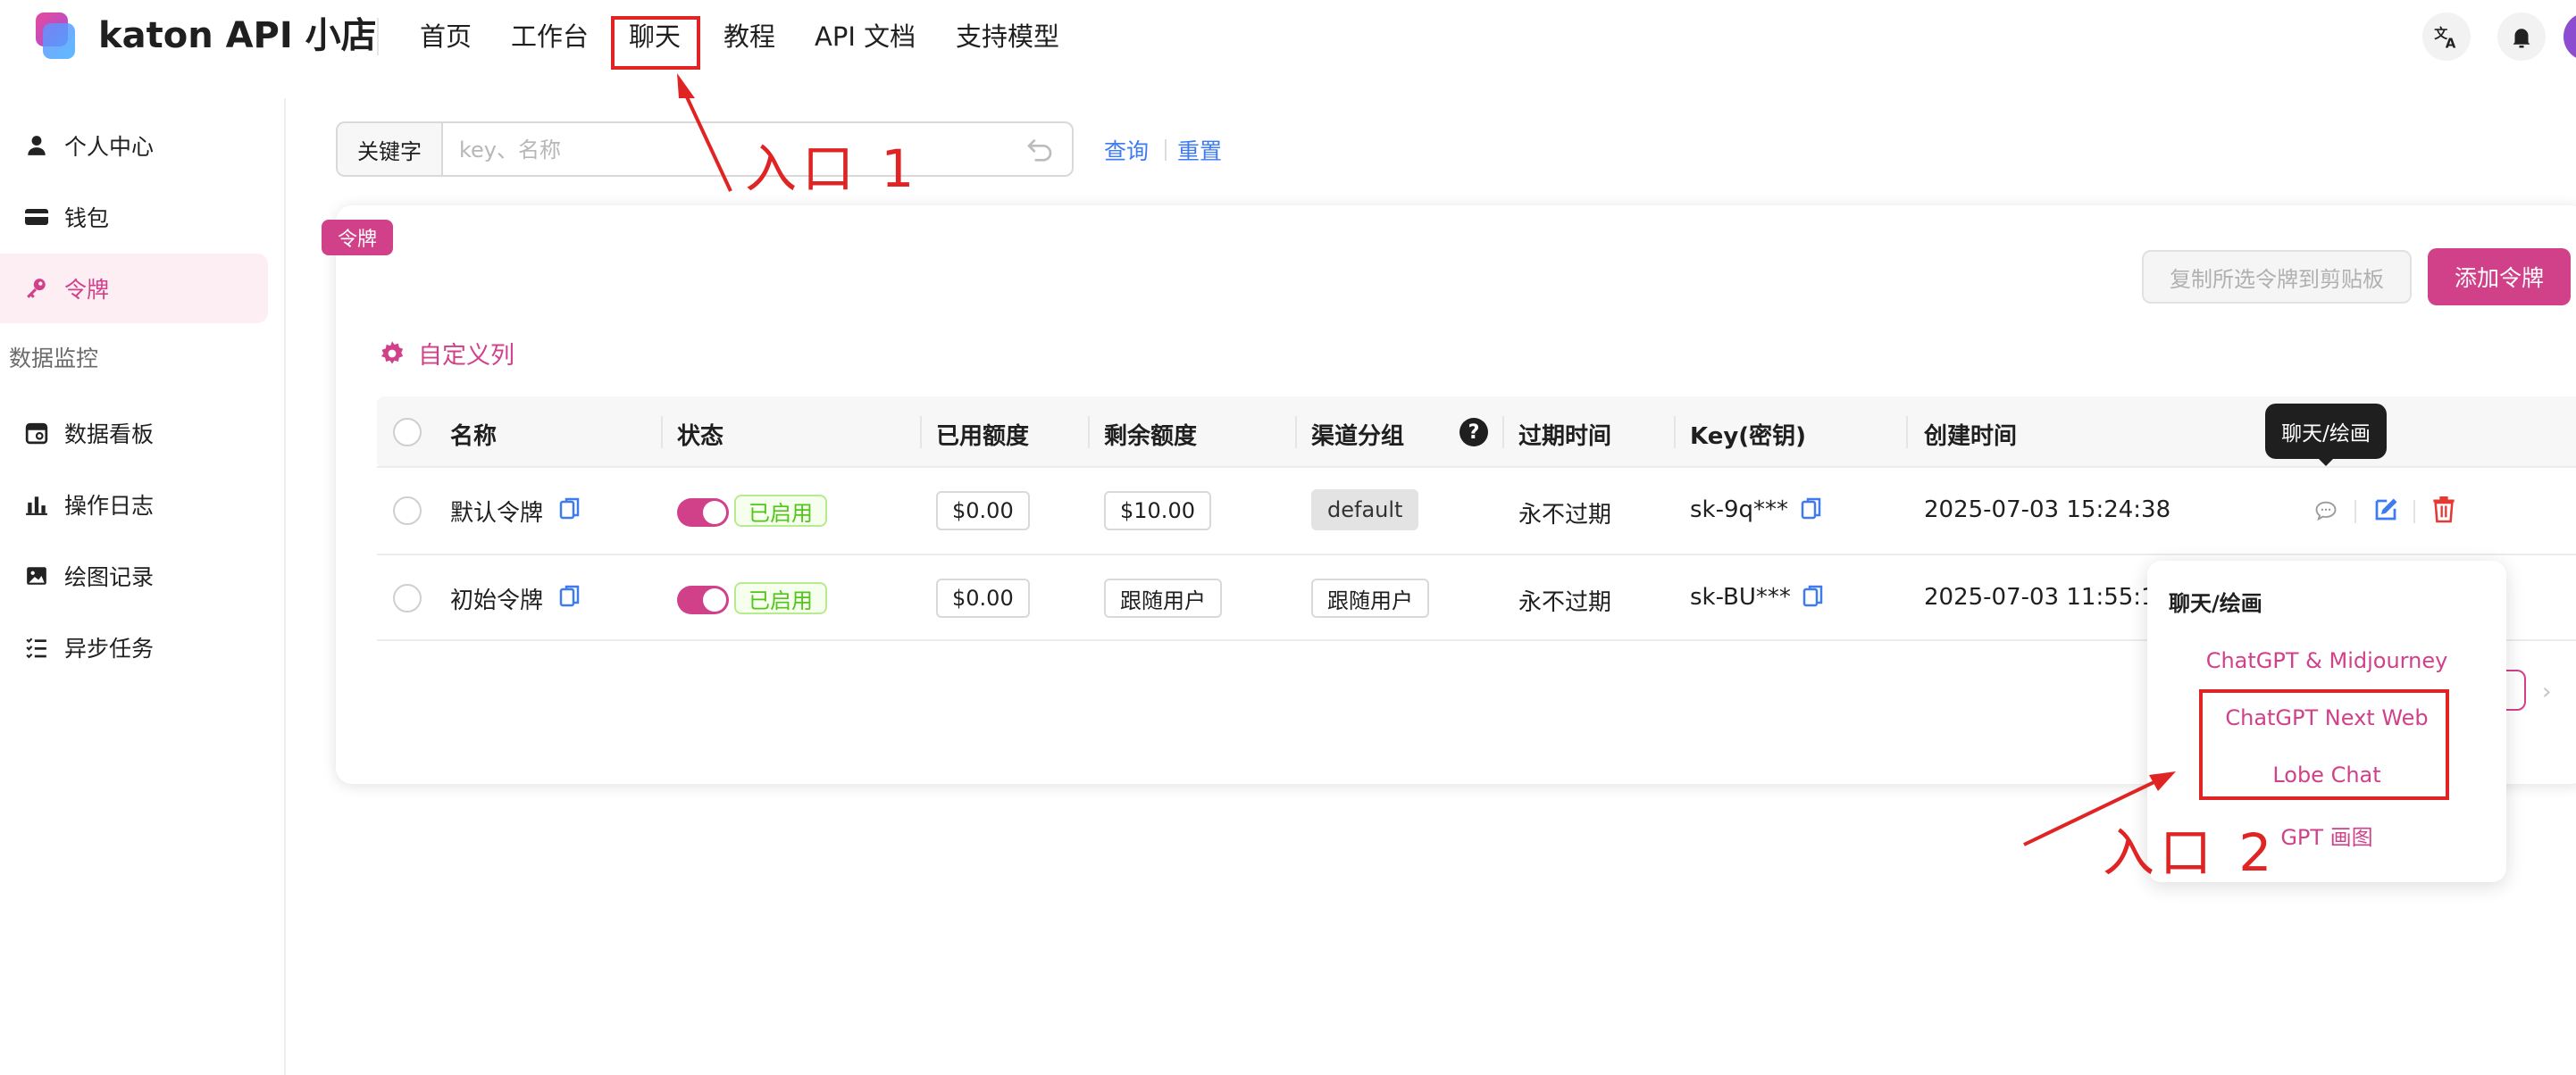 Image resolution: width=2576 pixels, height=1075 pixels. I want to click on sidebar-item-label: 个人中心, so click(110, 147).